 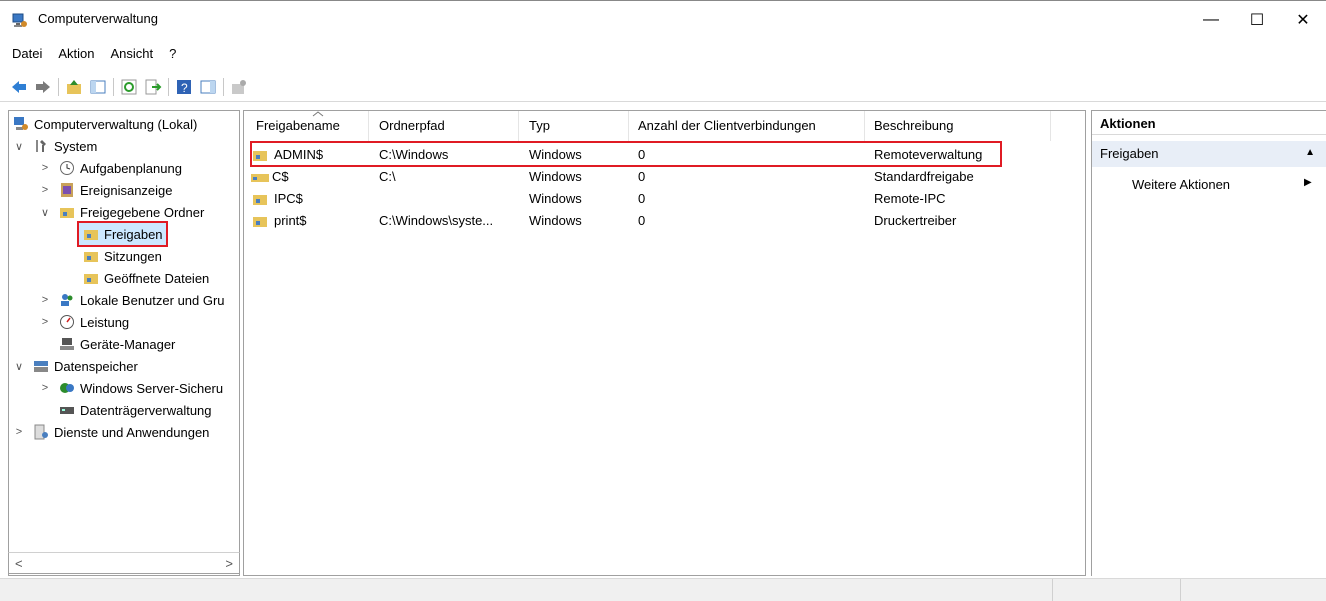 What do you see at coordinates (229, 563) in the screenshot?
I see `scroll-right-icon: >` at bounding box center [229, 563].